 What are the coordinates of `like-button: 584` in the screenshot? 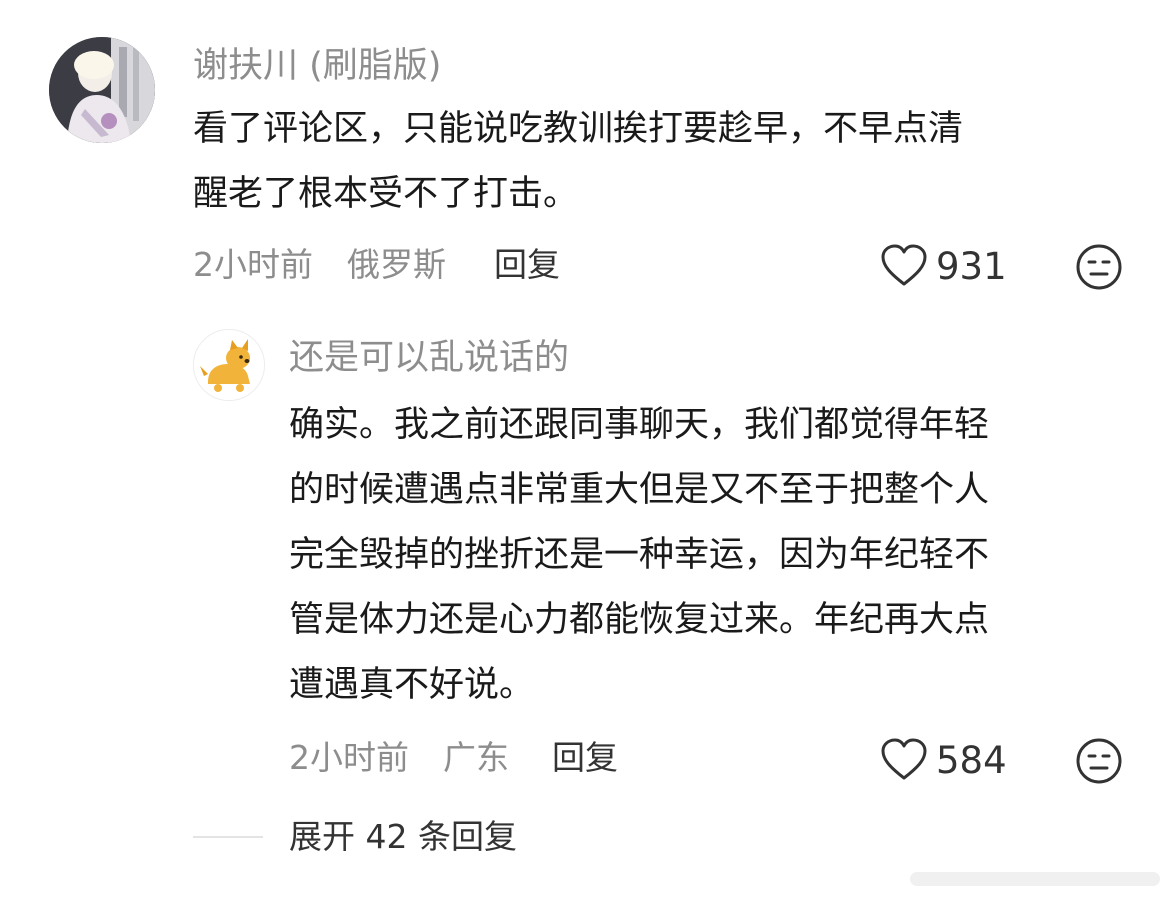 It's located at (943, 761).